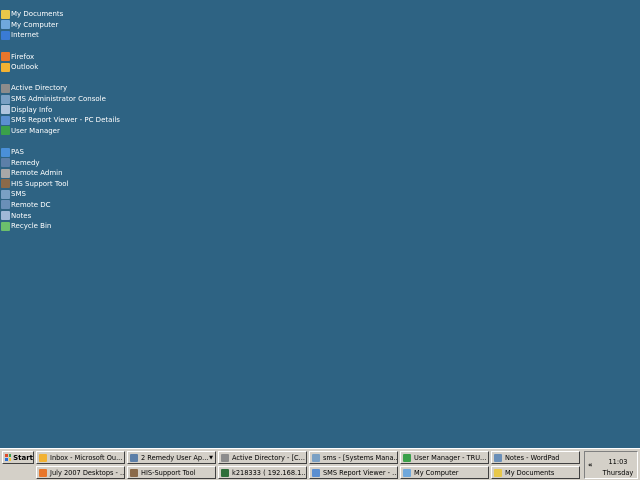 The image size is (640, 480). I want to click on desktop-shortcut-label: PAS, so click(18, 152).